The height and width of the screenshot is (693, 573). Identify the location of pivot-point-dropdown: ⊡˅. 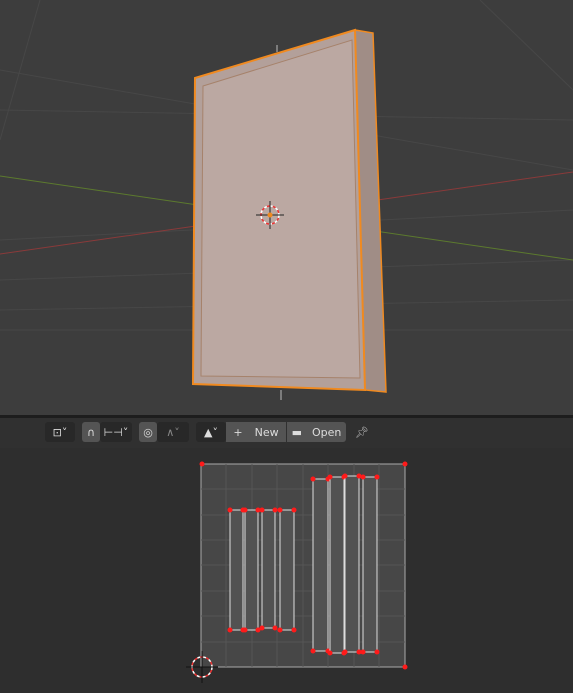
(60, 432).